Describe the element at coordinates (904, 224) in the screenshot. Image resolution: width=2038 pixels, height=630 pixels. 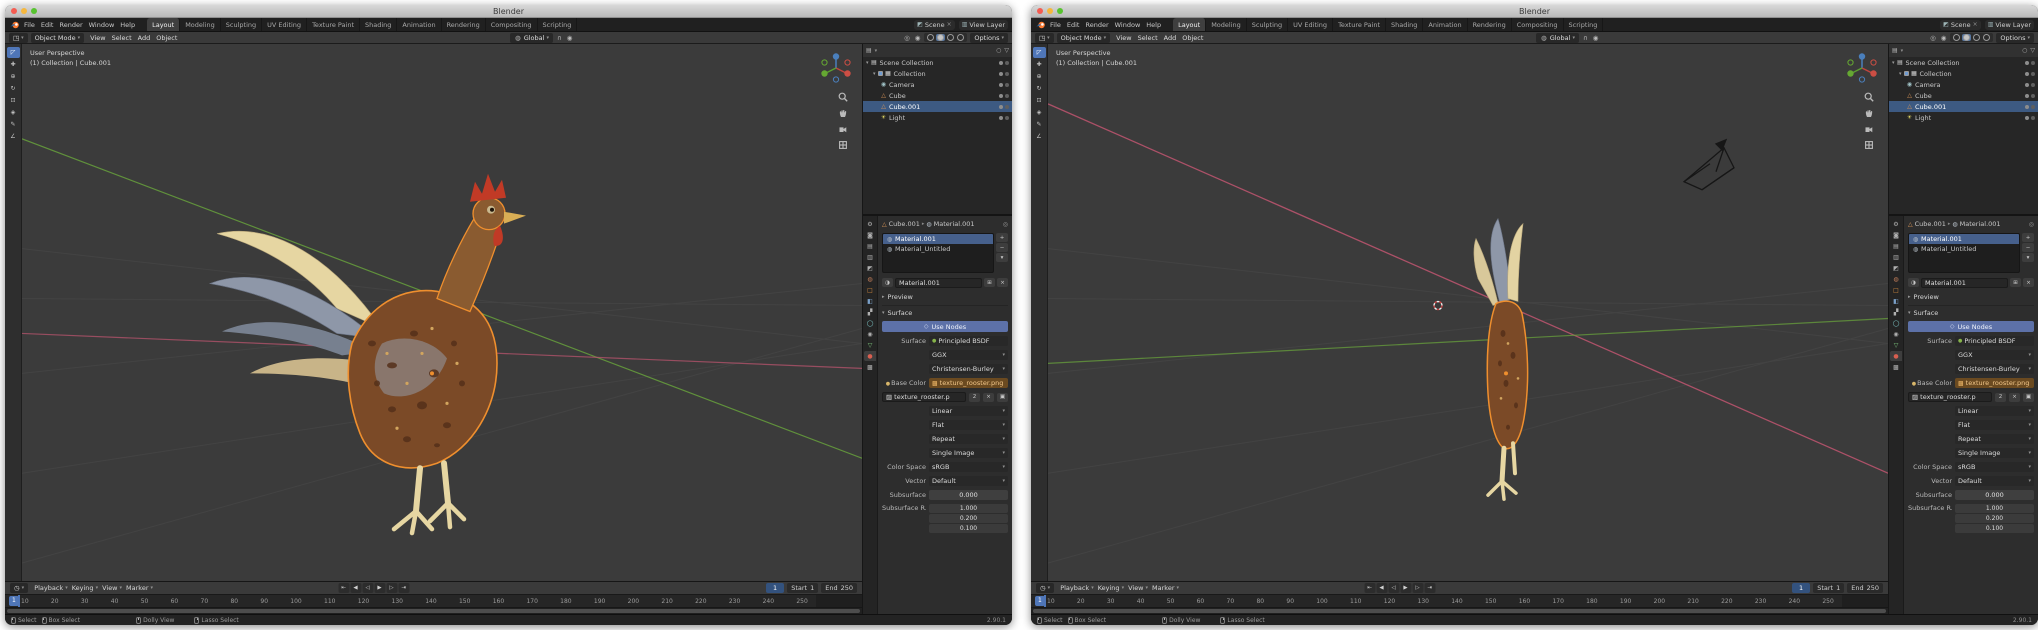
I see `breadcrumb-object: Cube.001` at that location.